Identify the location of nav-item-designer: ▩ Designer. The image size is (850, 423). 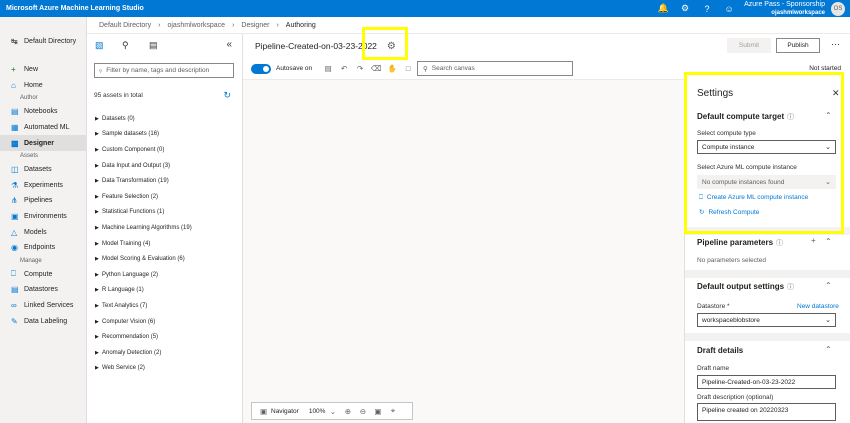
(43, 143).